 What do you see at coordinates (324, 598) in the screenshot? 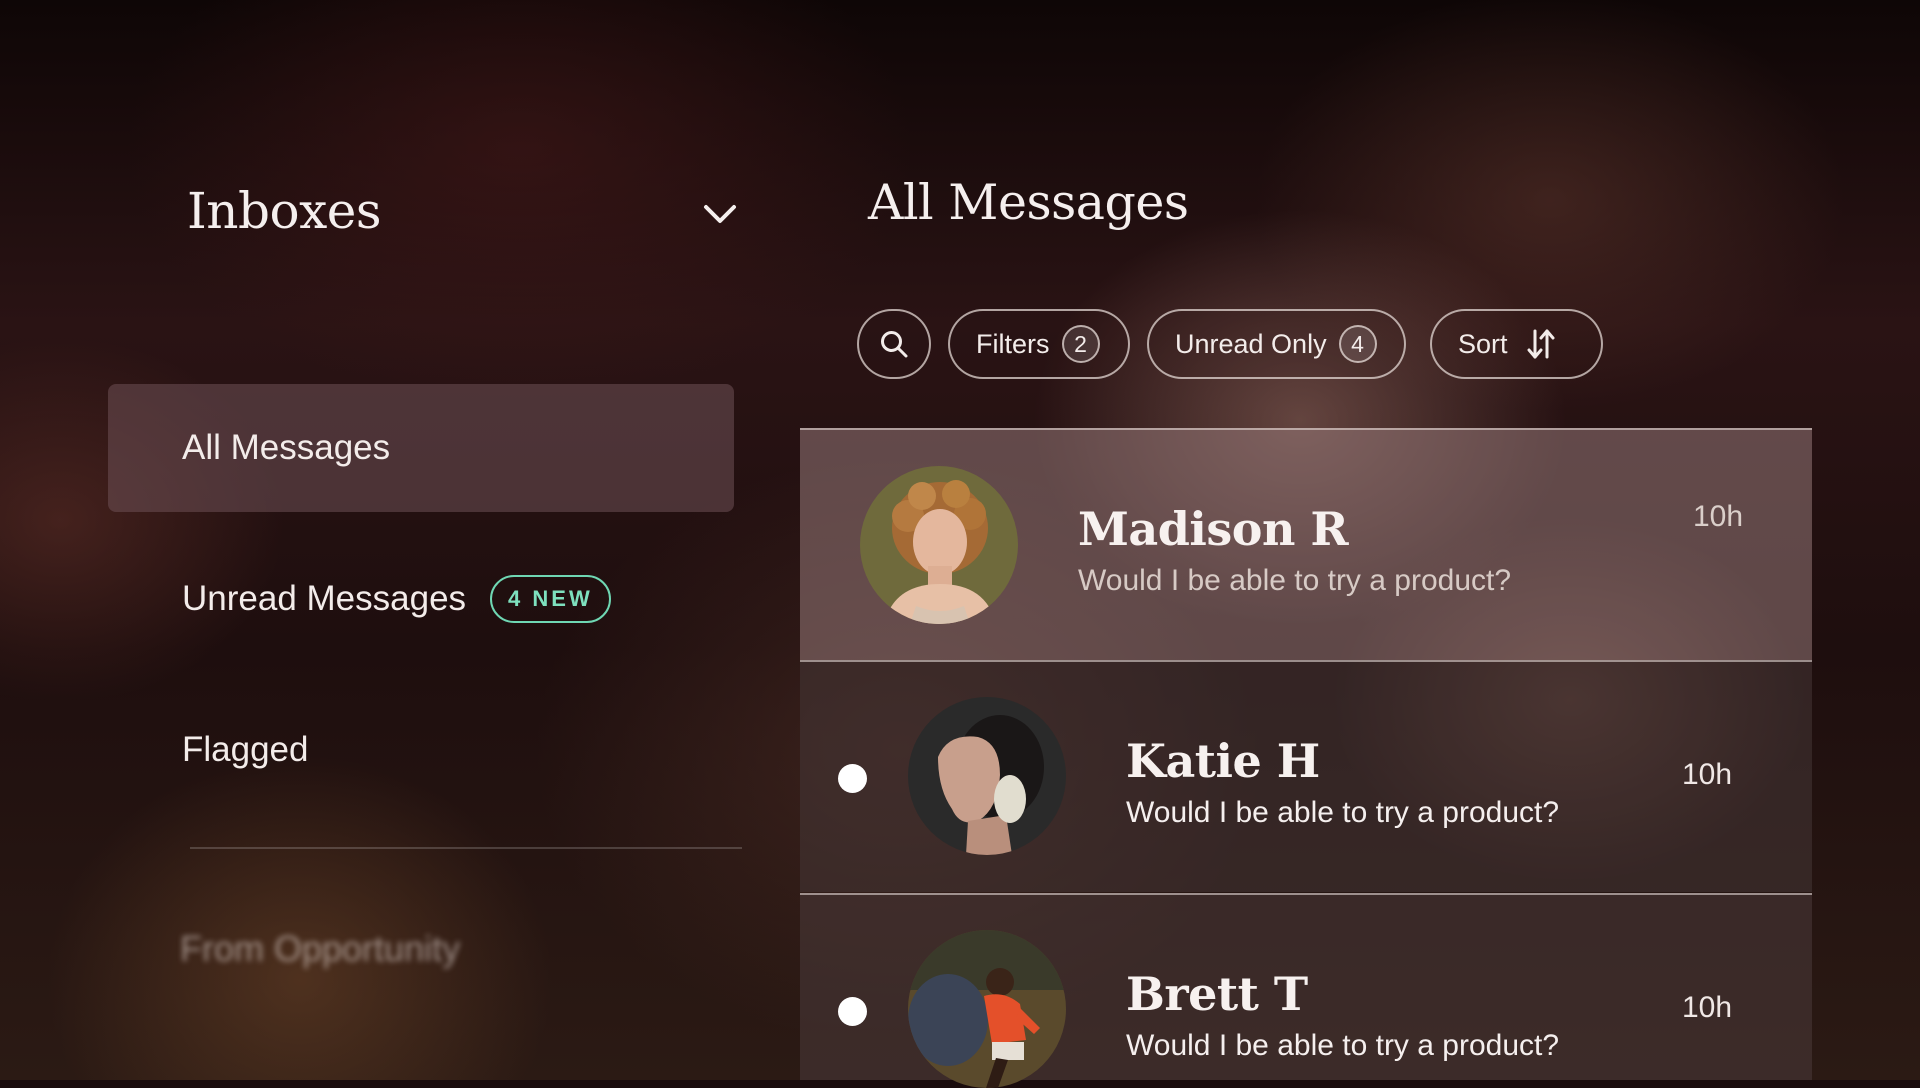
I see `sidebar-item-label: Unread Messages` at bounding box center [324, 598].